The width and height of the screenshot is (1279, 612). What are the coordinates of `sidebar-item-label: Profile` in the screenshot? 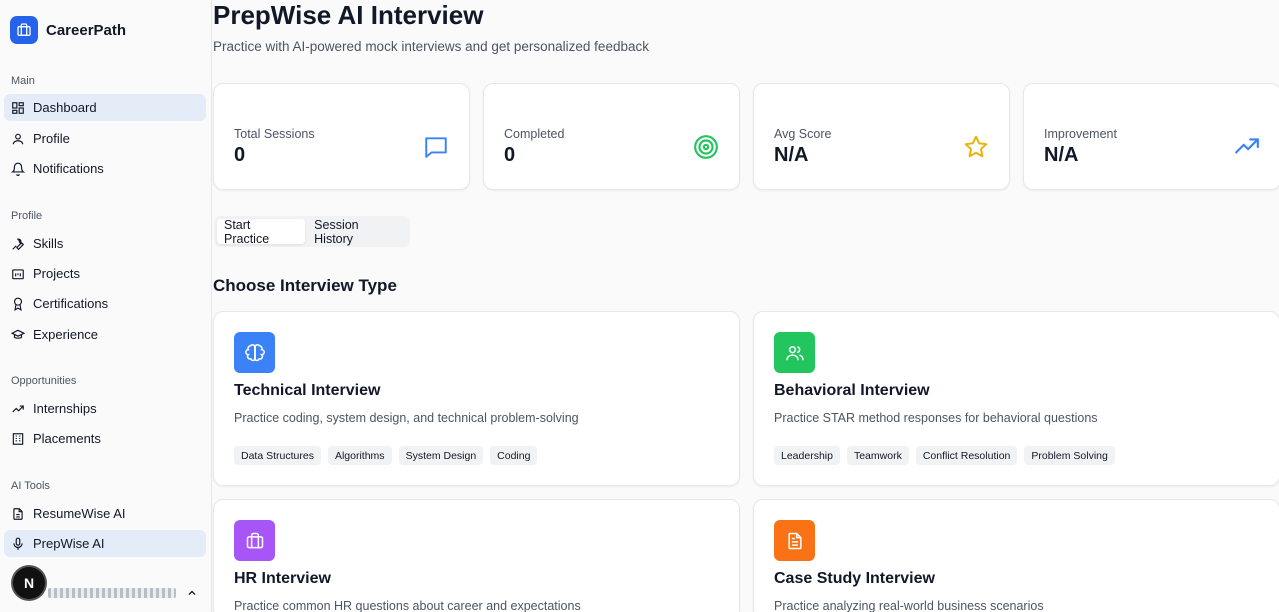 It's located at (51, 138).